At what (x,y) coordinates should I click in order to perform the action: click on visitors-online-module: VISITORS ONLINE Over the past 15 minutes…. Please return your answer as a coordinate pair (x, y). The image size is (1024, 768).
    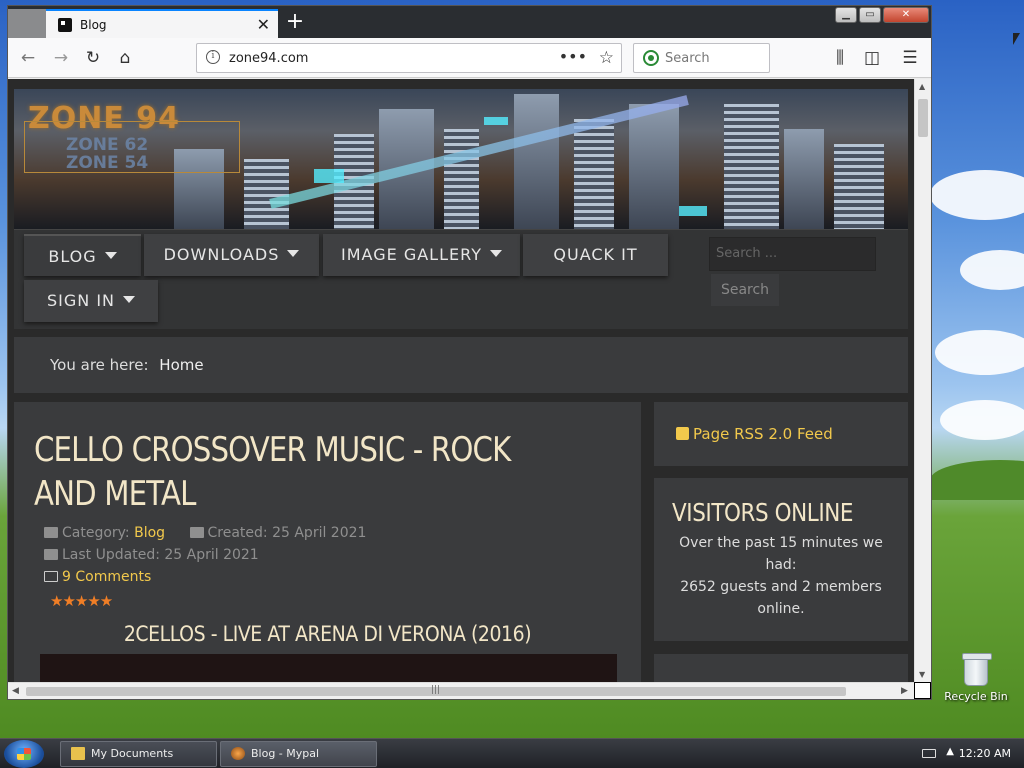
    Looking at the image, I should click on (781, 559).